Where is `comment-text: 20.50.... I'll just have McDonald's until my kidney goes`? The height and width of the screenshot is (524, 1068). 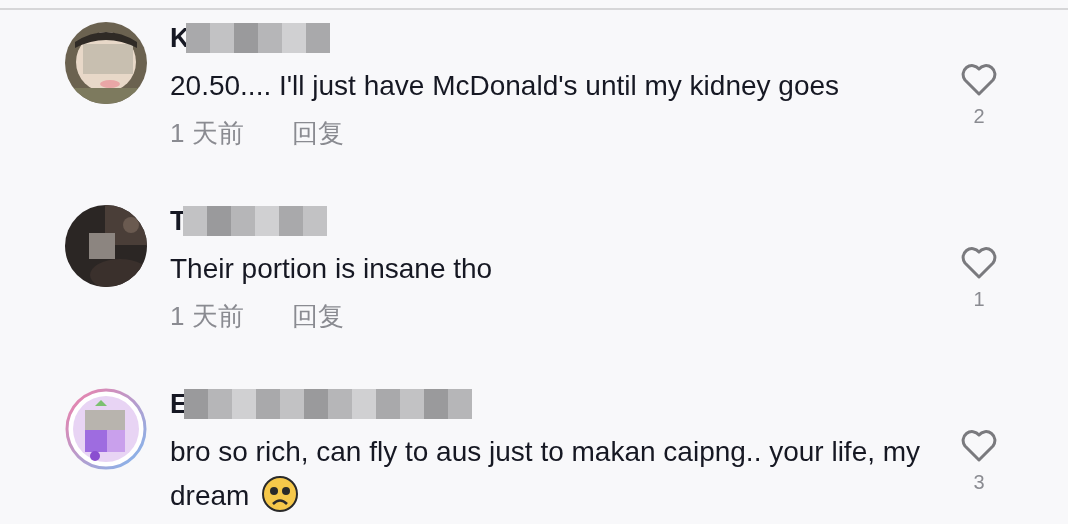 comment-text: 20.50.... I'll just have McDonald's until my kidney goes is located at coordinates (505, 86).